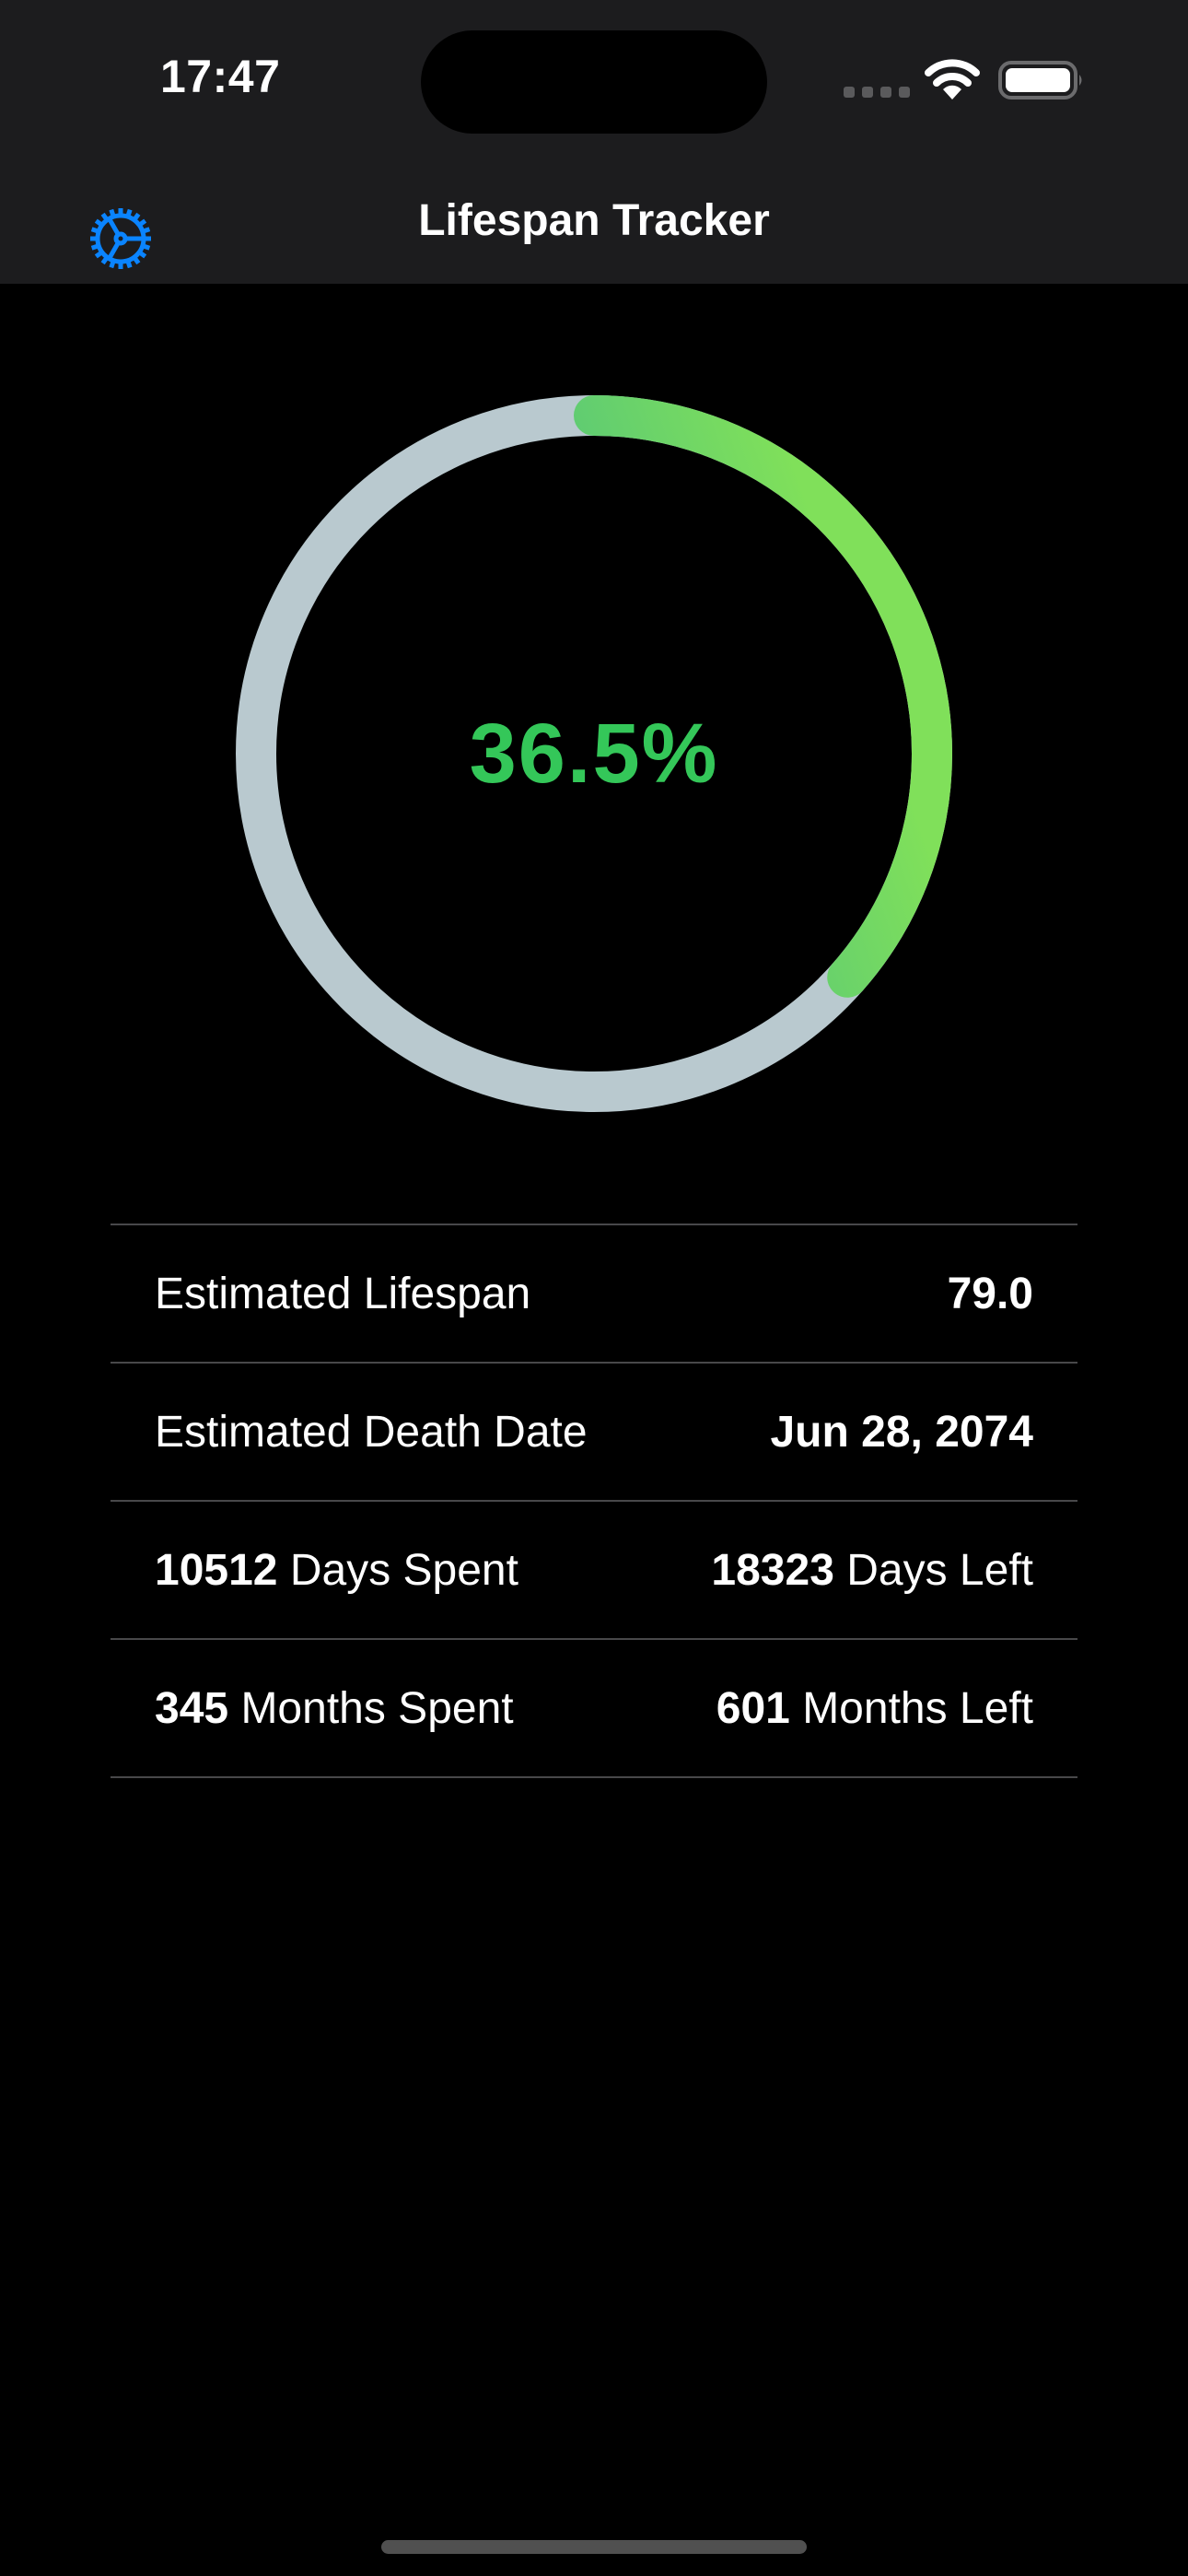 The image size is (1188, 2576). I want to click on days-spent-label: Days Spent, so click(403, 1570).